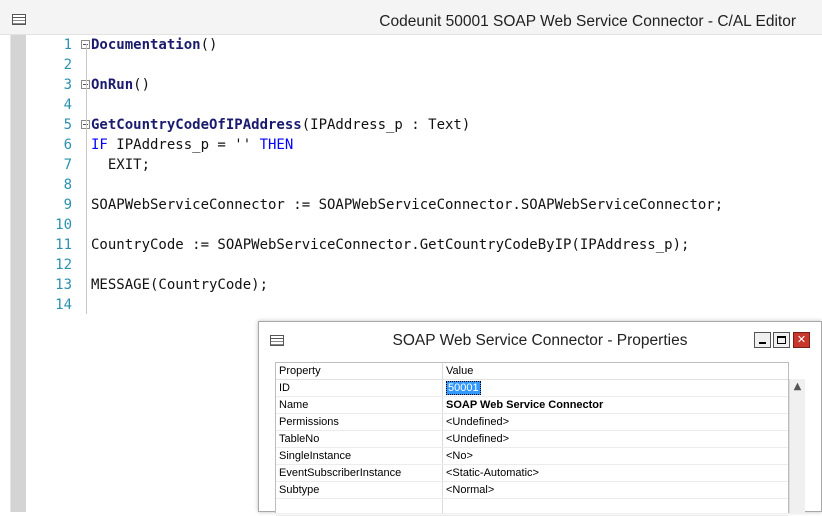 The image size is (822, 516). Describe the element at coordinates (797, 387) in the screenshot. I see `scroll-up-icon: ▲` at that location.